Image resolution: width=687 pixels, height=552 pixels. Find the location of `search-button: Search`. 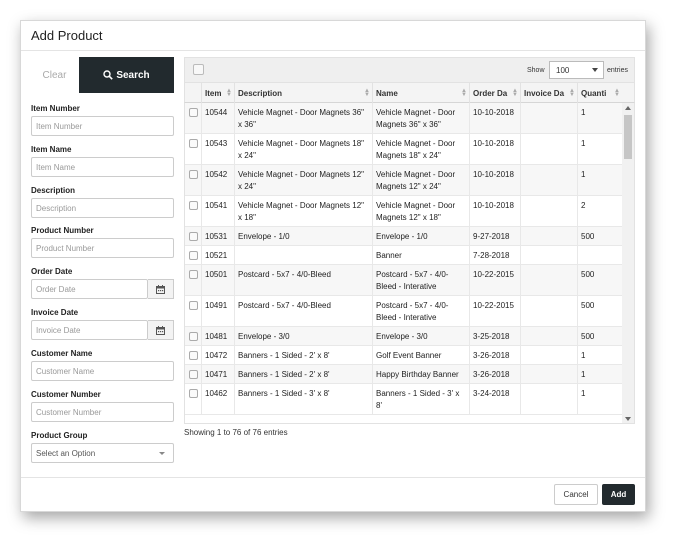

search-button: Search is located at coordinates (126, 75).